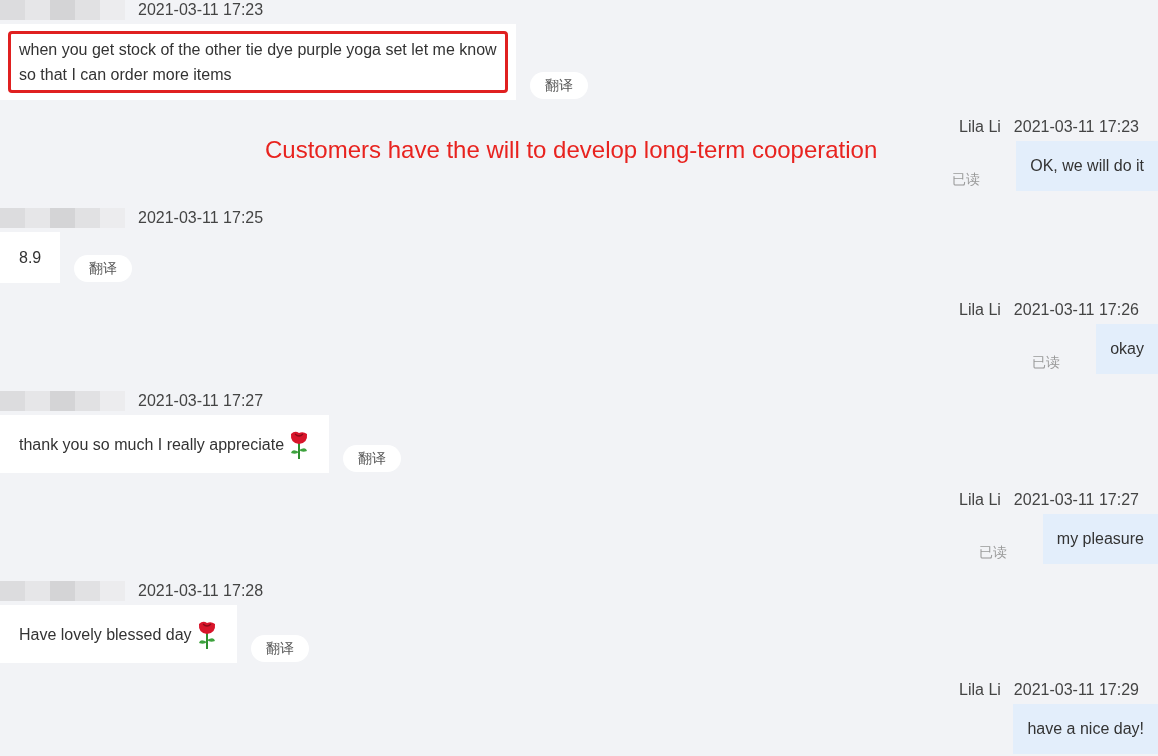 This screenshot has height=756, width=1158. What do you see at coordinates (118, 634) in the screenshot?
I see `message-text: Have lovely blessed day` at bounding box center [118, 634].